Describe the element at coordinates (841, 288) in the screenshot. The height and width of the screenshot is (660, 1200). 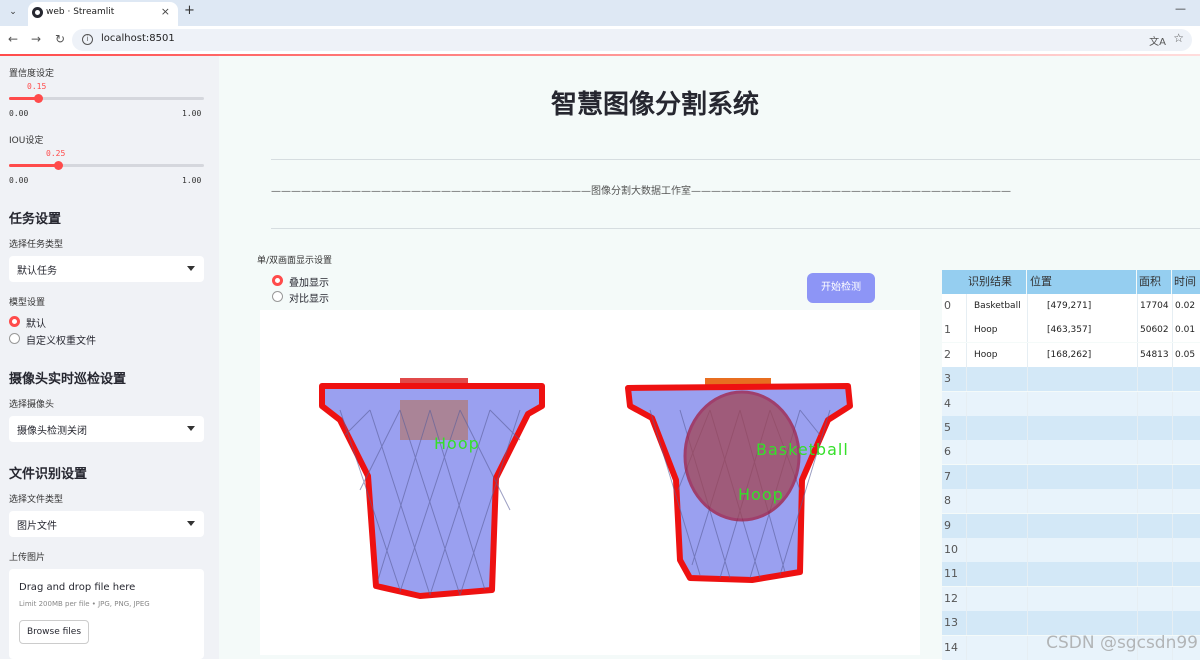
I see `start-detection-button: 开始检测` at that location.